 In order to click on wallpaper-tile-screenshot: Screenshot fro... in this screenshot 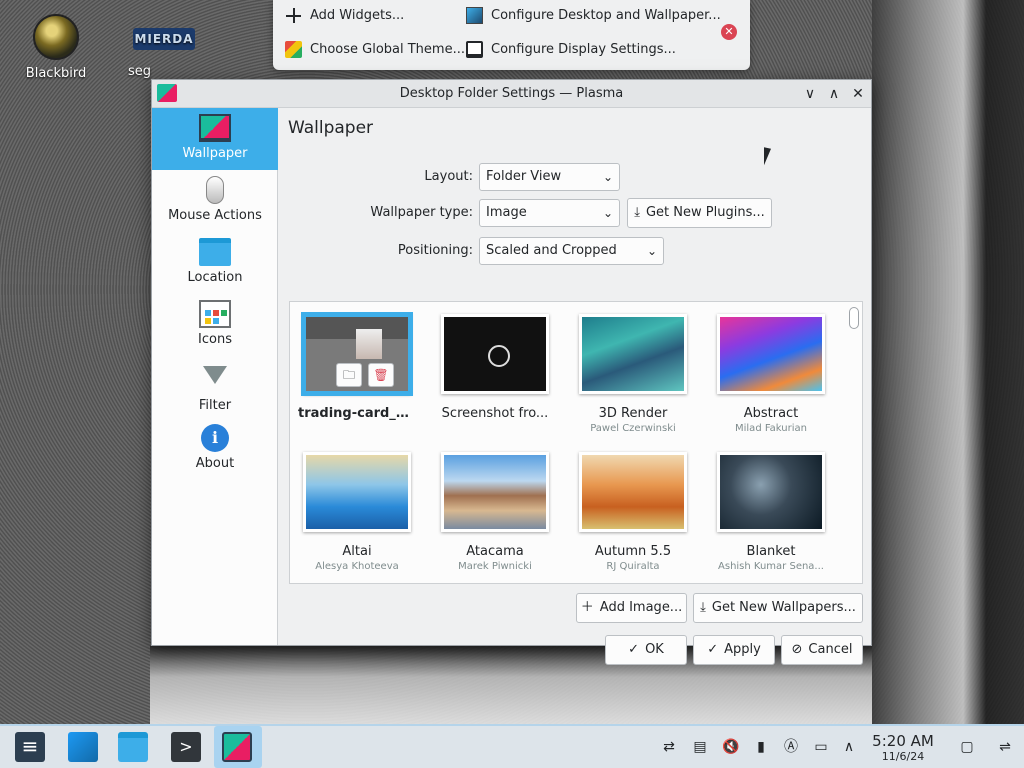, I will do `click(495, 372)`.